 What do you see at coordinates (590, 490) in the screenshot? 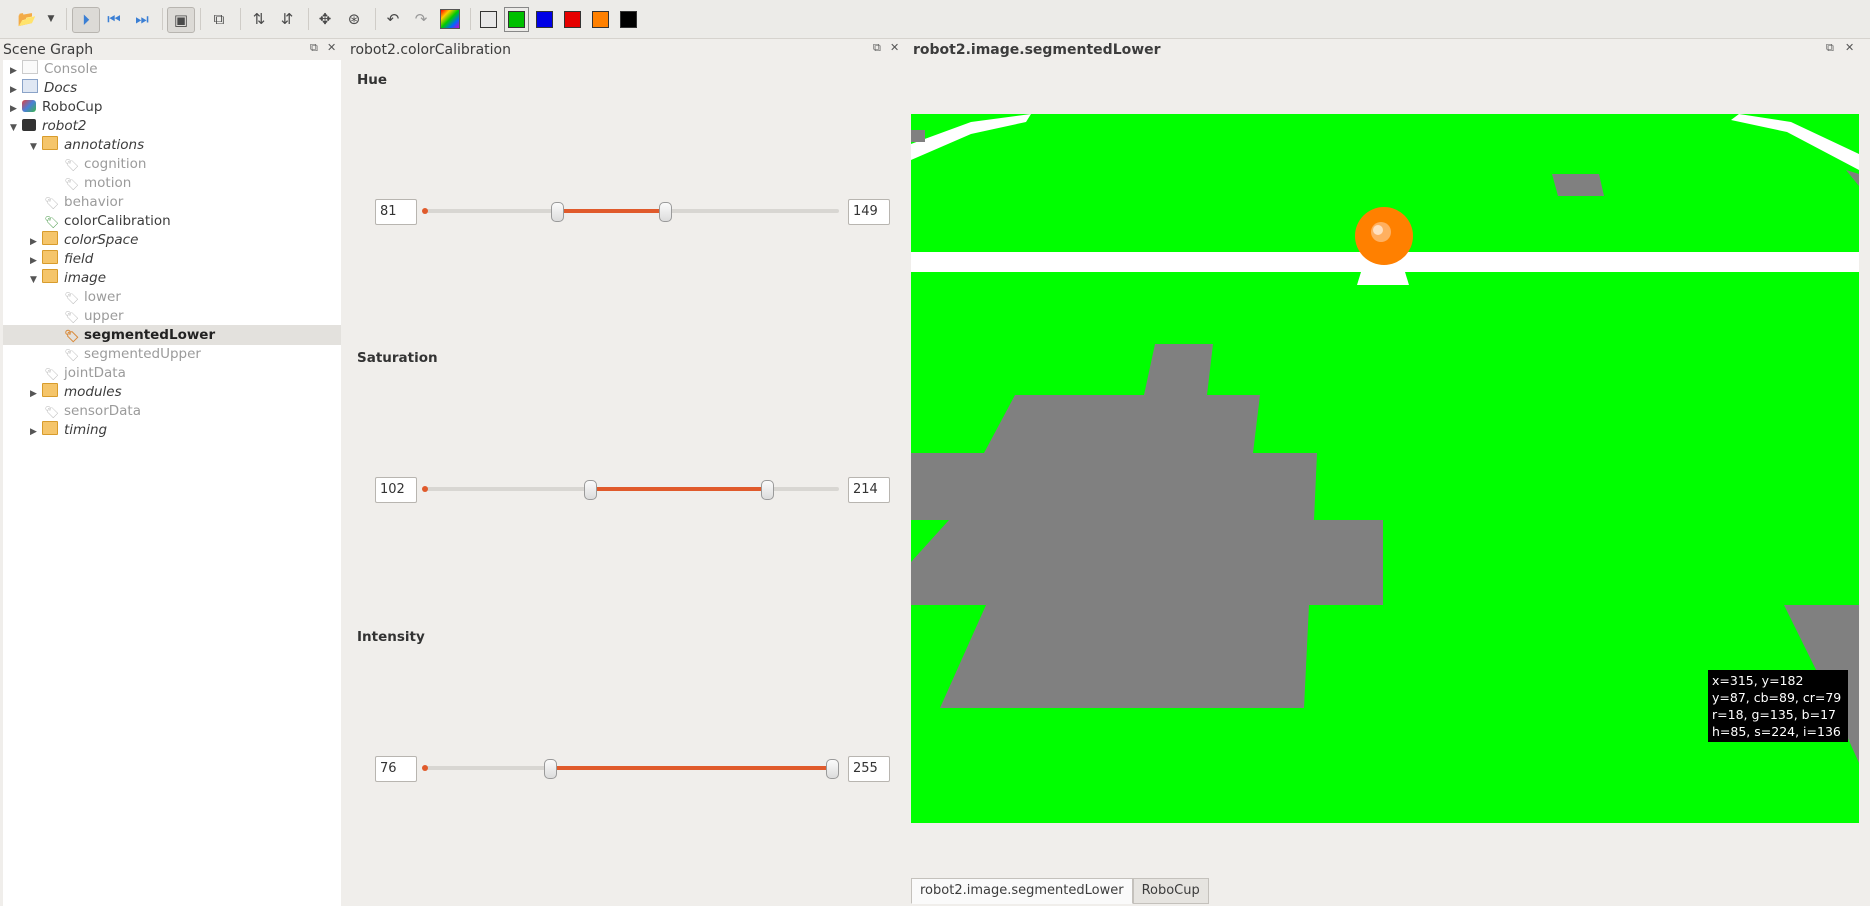
I see `saturation-min-handle` at bounding box center [590, 490].